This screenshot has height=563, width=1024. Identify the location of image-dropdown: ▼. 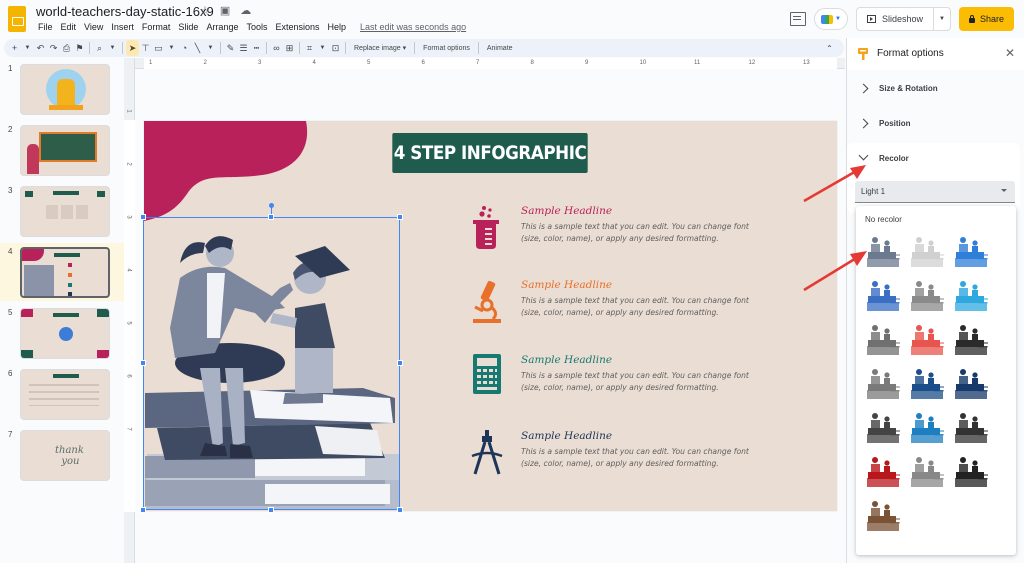
(171, 48).